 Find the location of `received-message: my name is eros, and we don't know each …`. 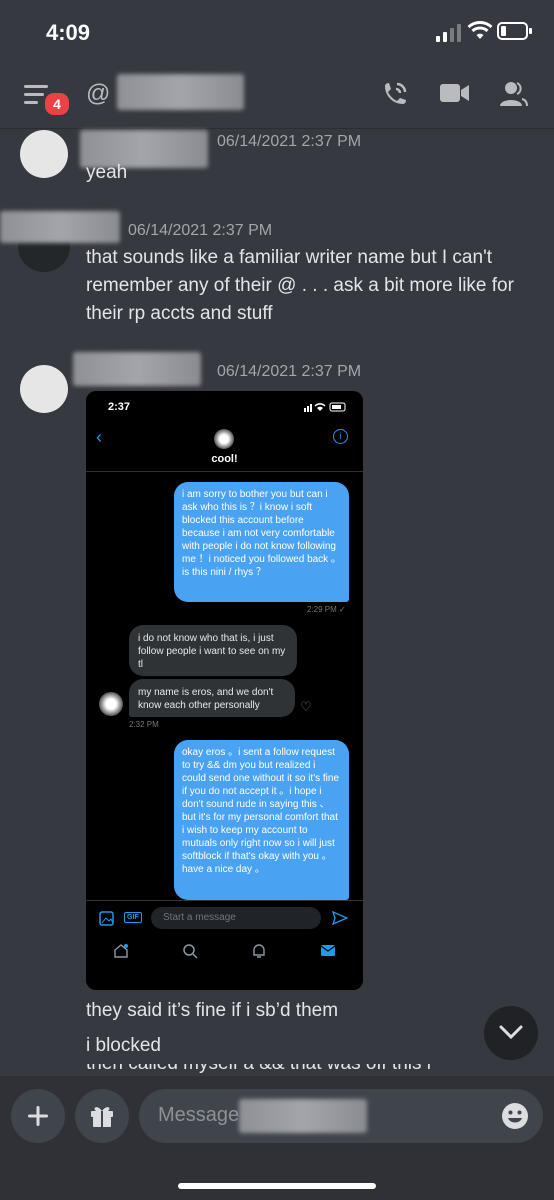

received-message: my name is eros, and we don't know each … is located at coordinates (212, 698).